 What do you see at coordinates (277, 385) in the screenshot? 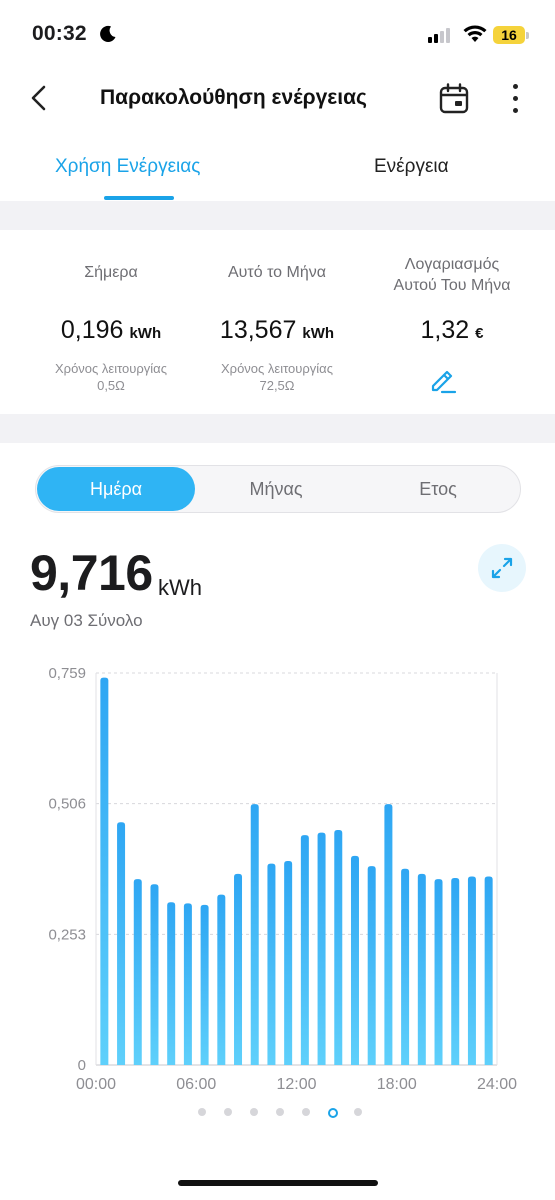
I see `month-runtime-value: 72,5Ω` at bounding box center [277, 385].